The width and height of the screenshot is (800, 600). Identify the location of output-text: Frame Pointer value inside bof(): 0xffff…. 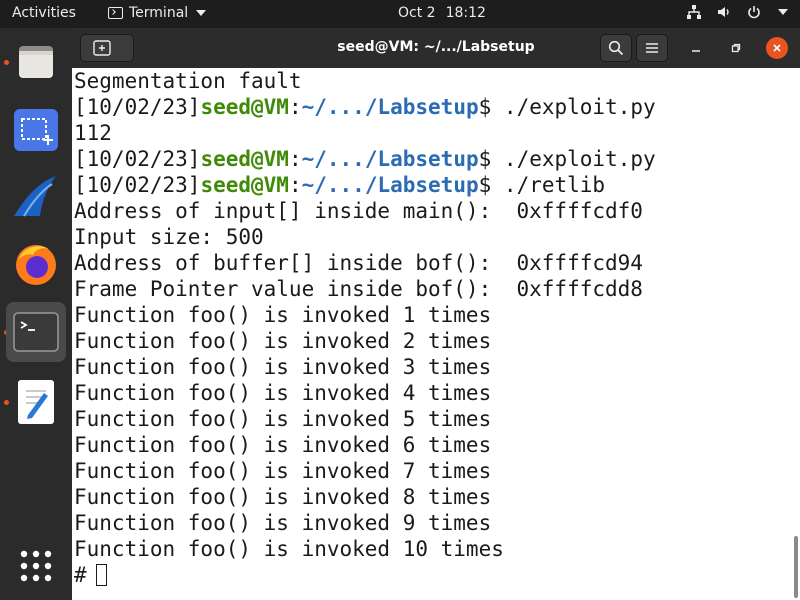
(358, 289).